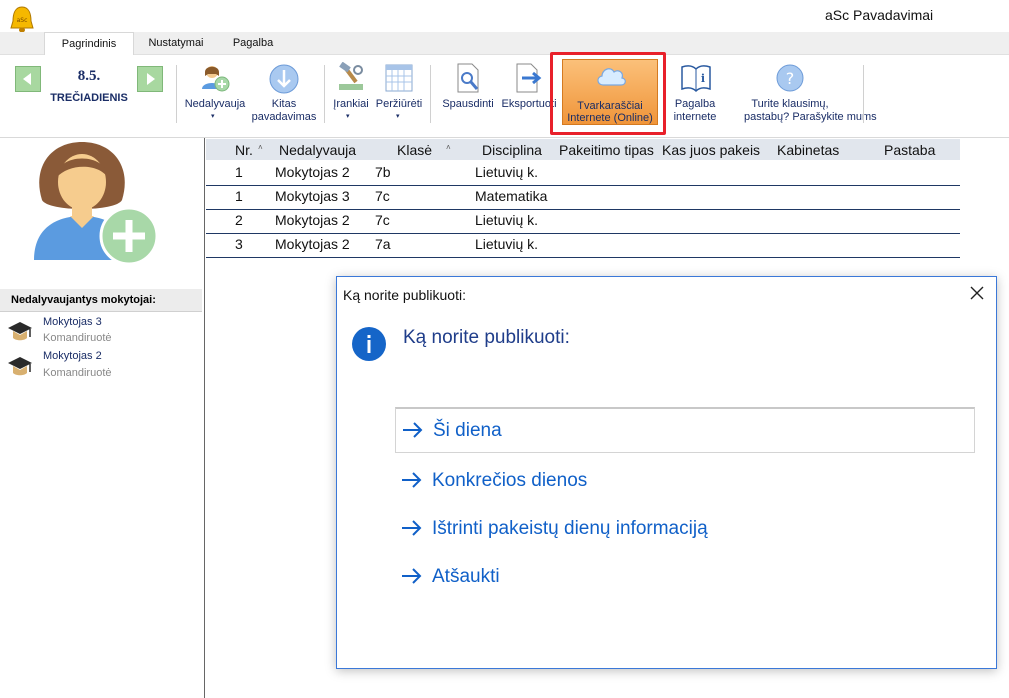 This screenshot has height=698, width=1009. What do you see at coordinates (468, 104) in the screenshot?
I see `print-button: Spausdinti` at bounding box center [468, 104].